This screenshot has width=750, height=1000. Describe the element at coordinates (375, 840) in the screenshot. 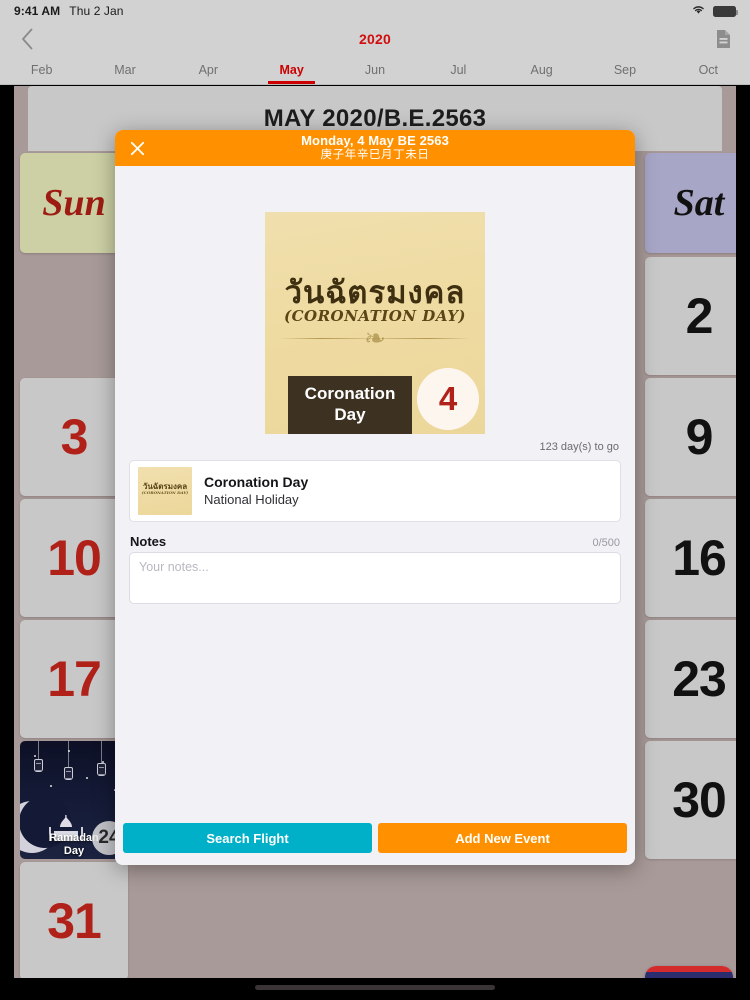

I see `modal-footer: Search Flight Add New Event` at that location.